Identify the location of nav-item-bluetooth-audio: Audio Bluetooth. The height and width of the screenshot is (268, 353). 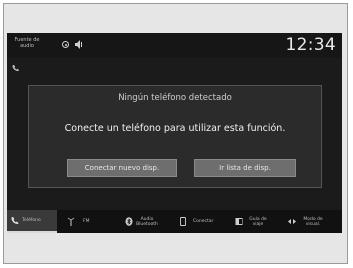
(150, 221).